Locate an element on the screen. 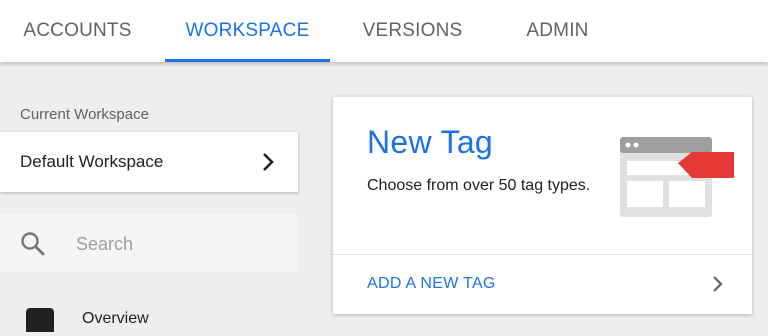  search-box is located at coordinates (149, 243).